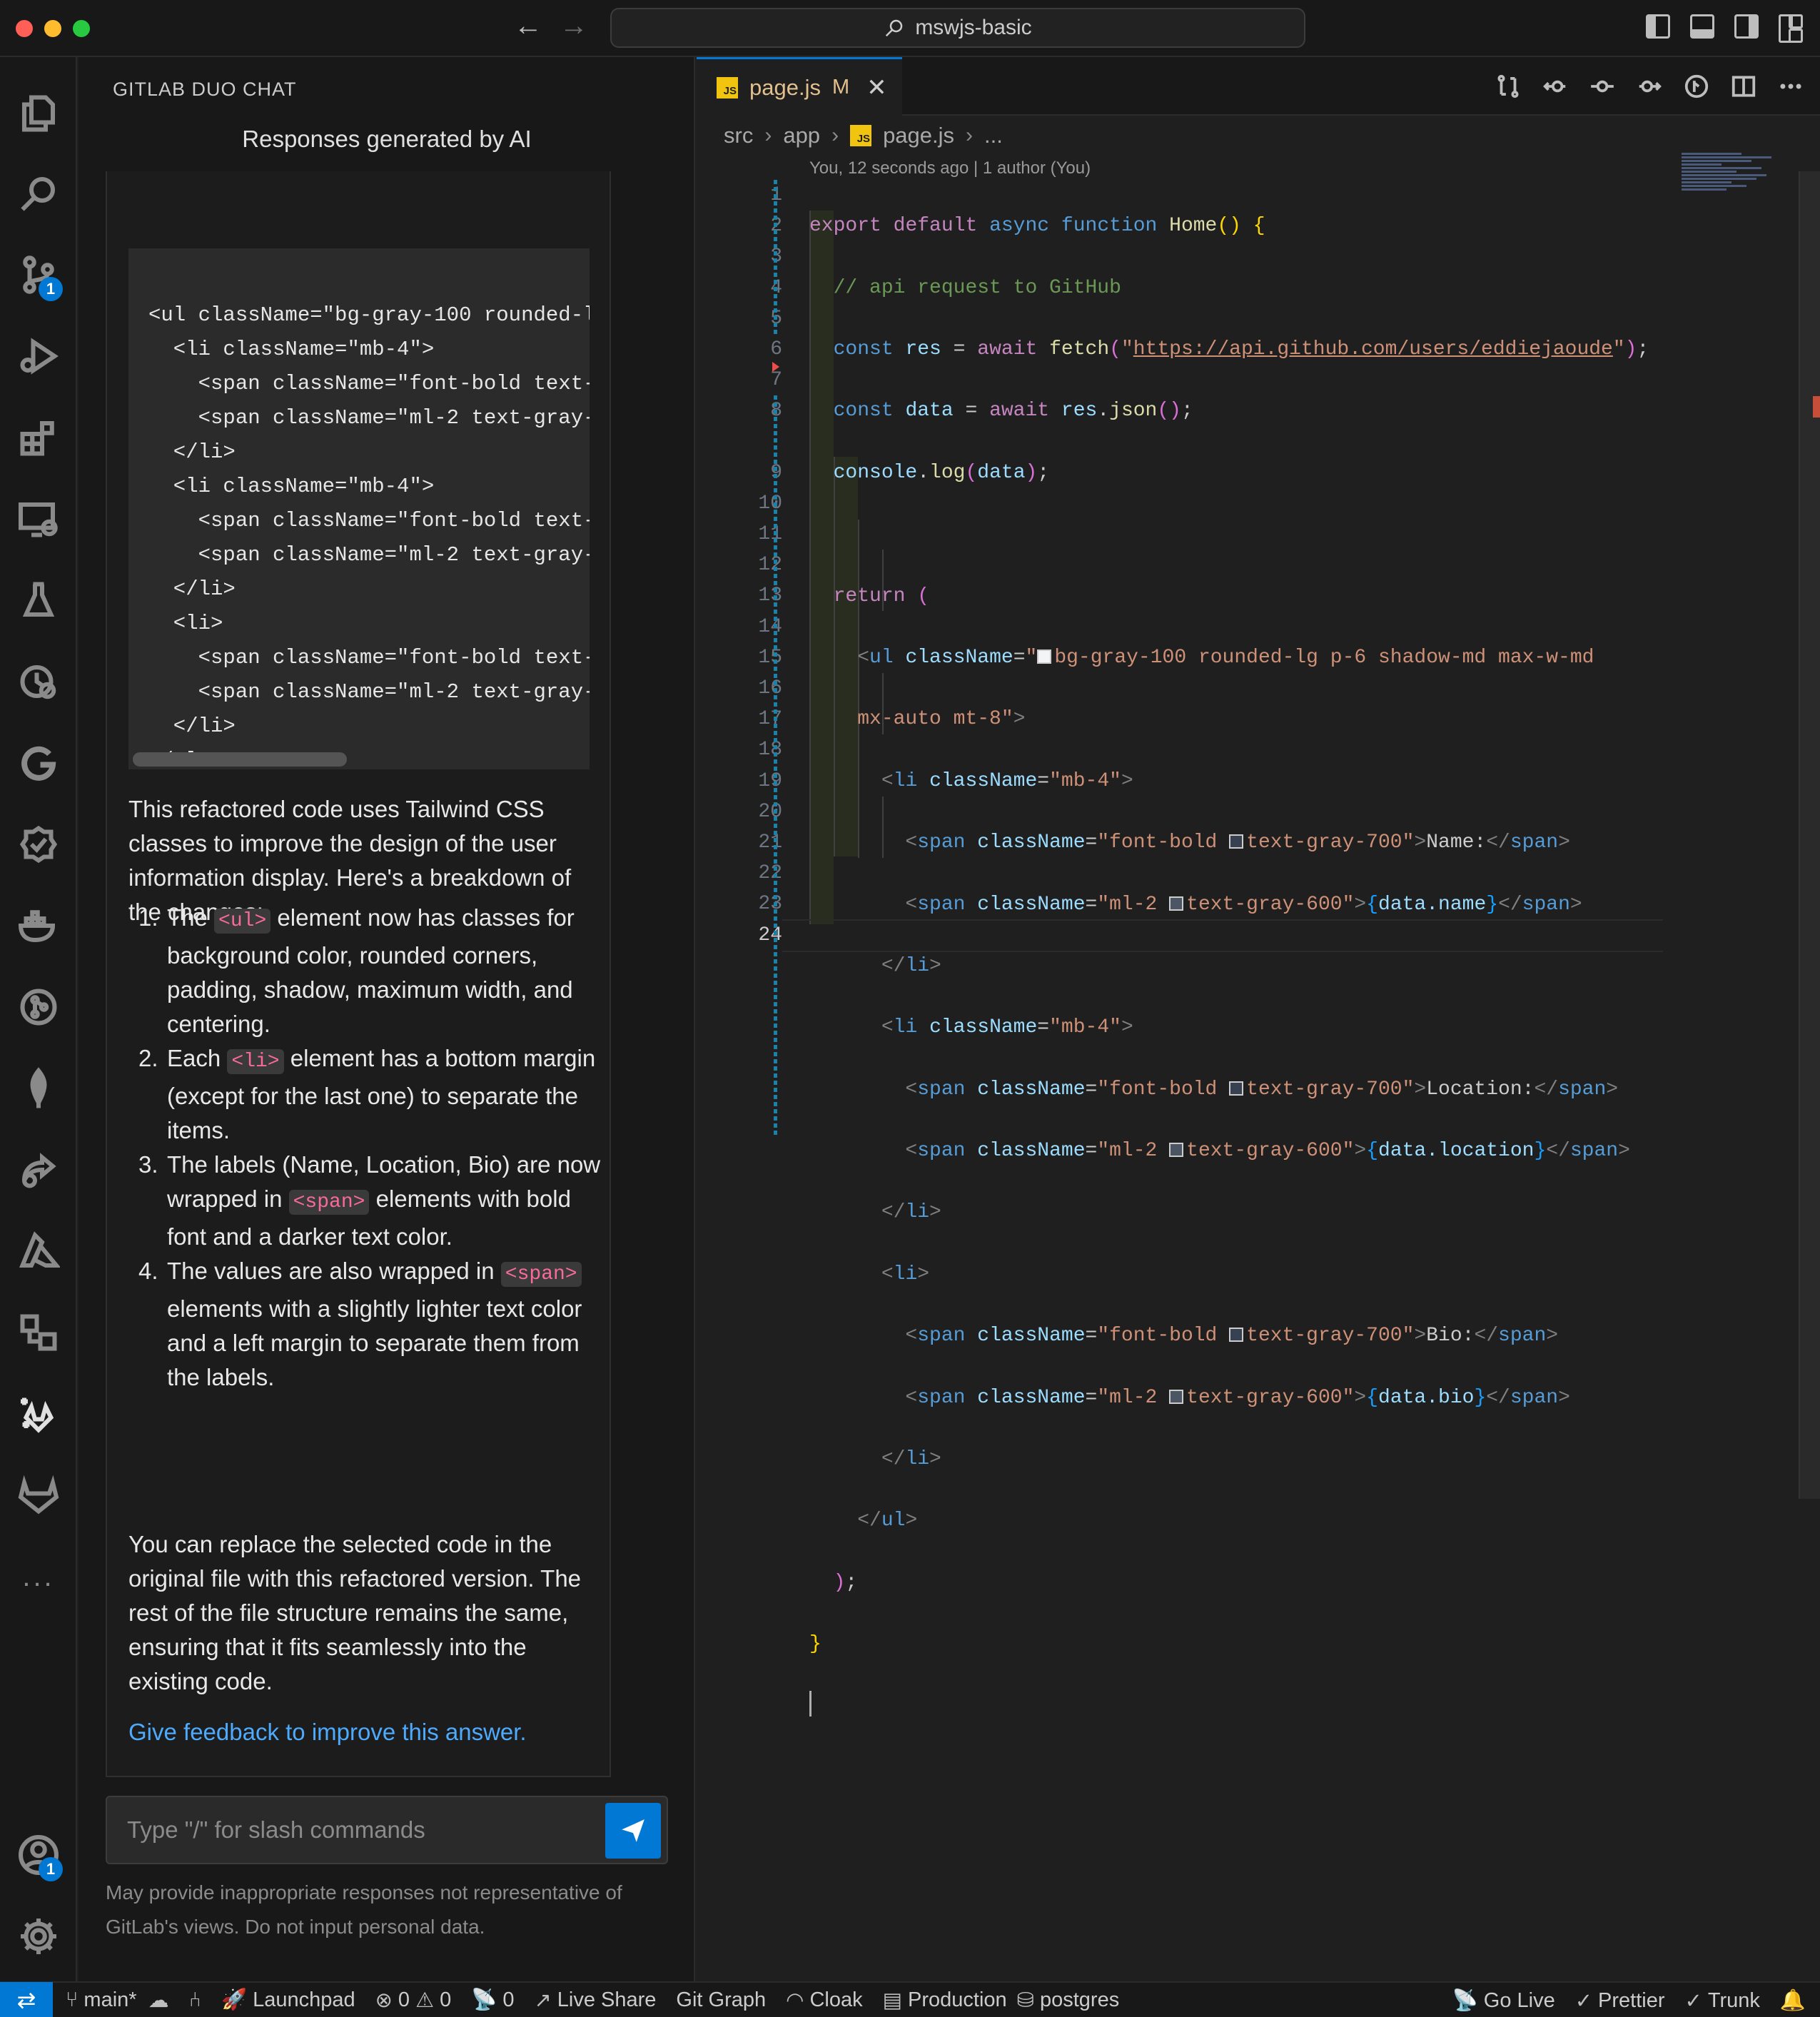 The image size is (1820, 2017). I want to click on line-number: 15, so click(770, 657).